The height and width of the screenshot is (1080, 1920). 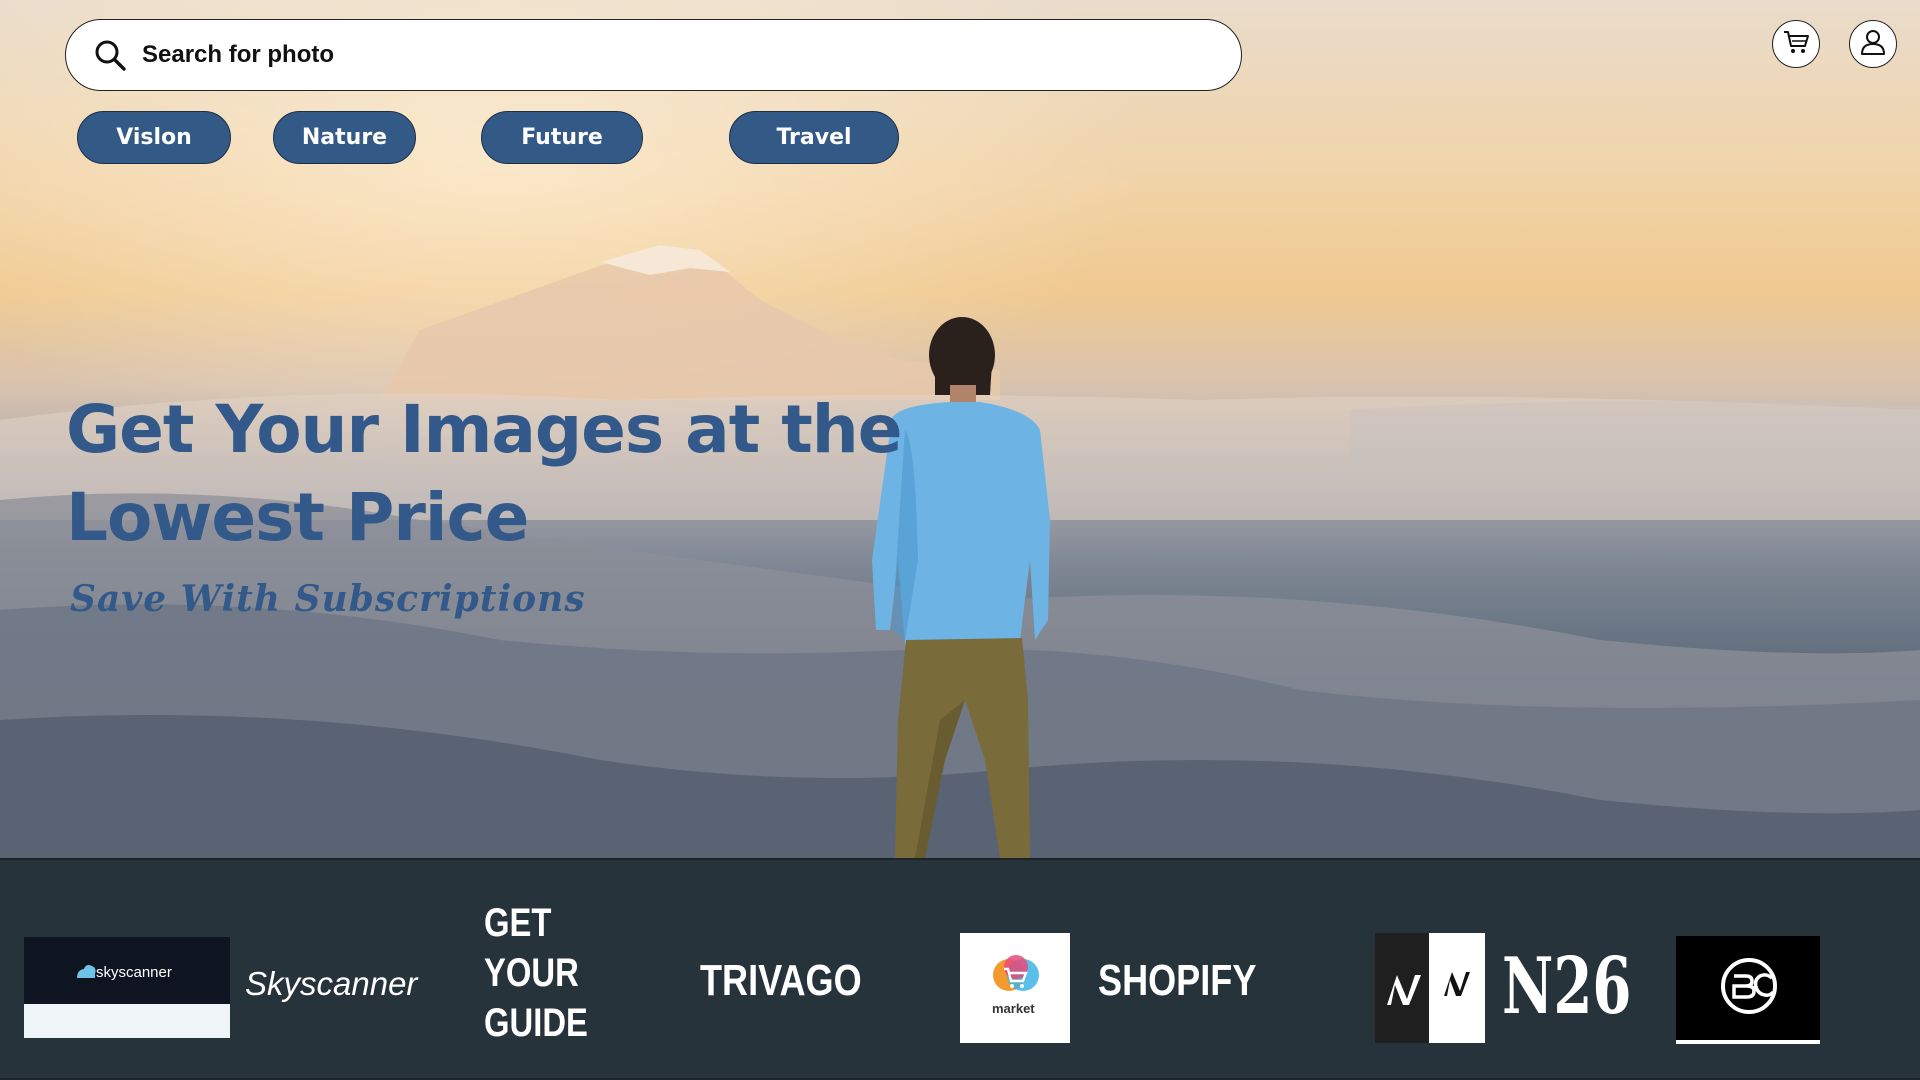 What do you see at coordinates (134, 972) in the screenshot?
I see `skyscanner-logo-text: skyscanner` at bounding box center [134, 972].